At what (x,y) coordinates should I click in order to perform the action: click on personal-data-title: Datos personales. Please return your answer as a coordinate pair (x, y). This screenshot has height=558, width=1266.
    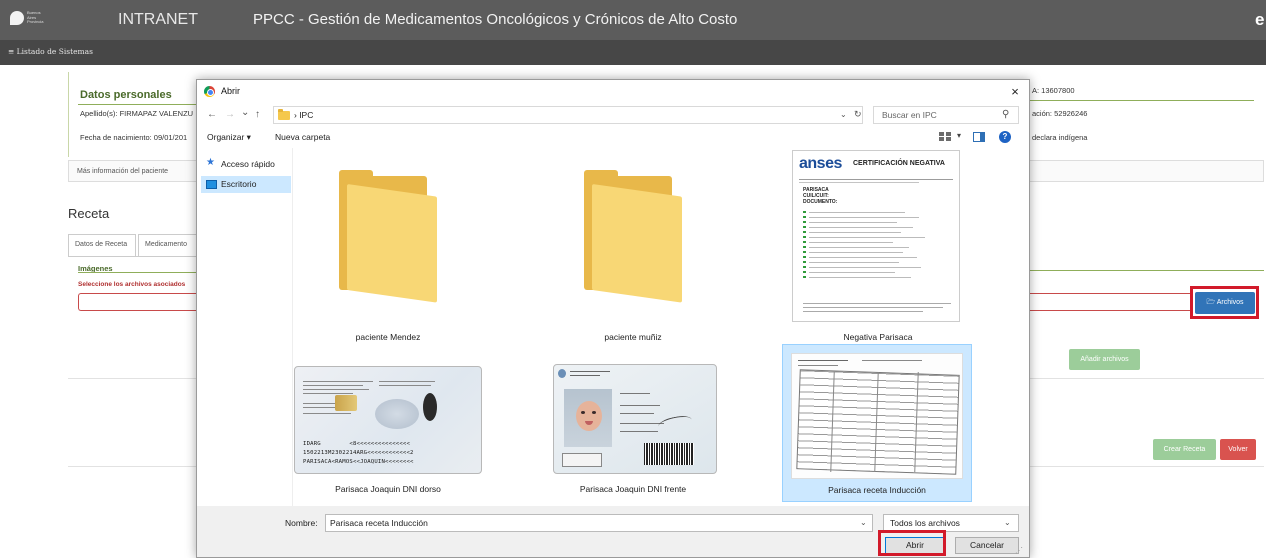
    Looking at the image, I should click on (126, 95).